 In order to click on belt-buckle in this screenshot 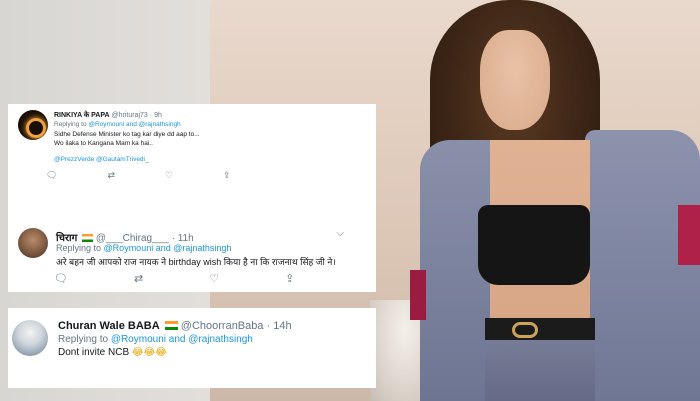, I will do `click(525, 330)`.